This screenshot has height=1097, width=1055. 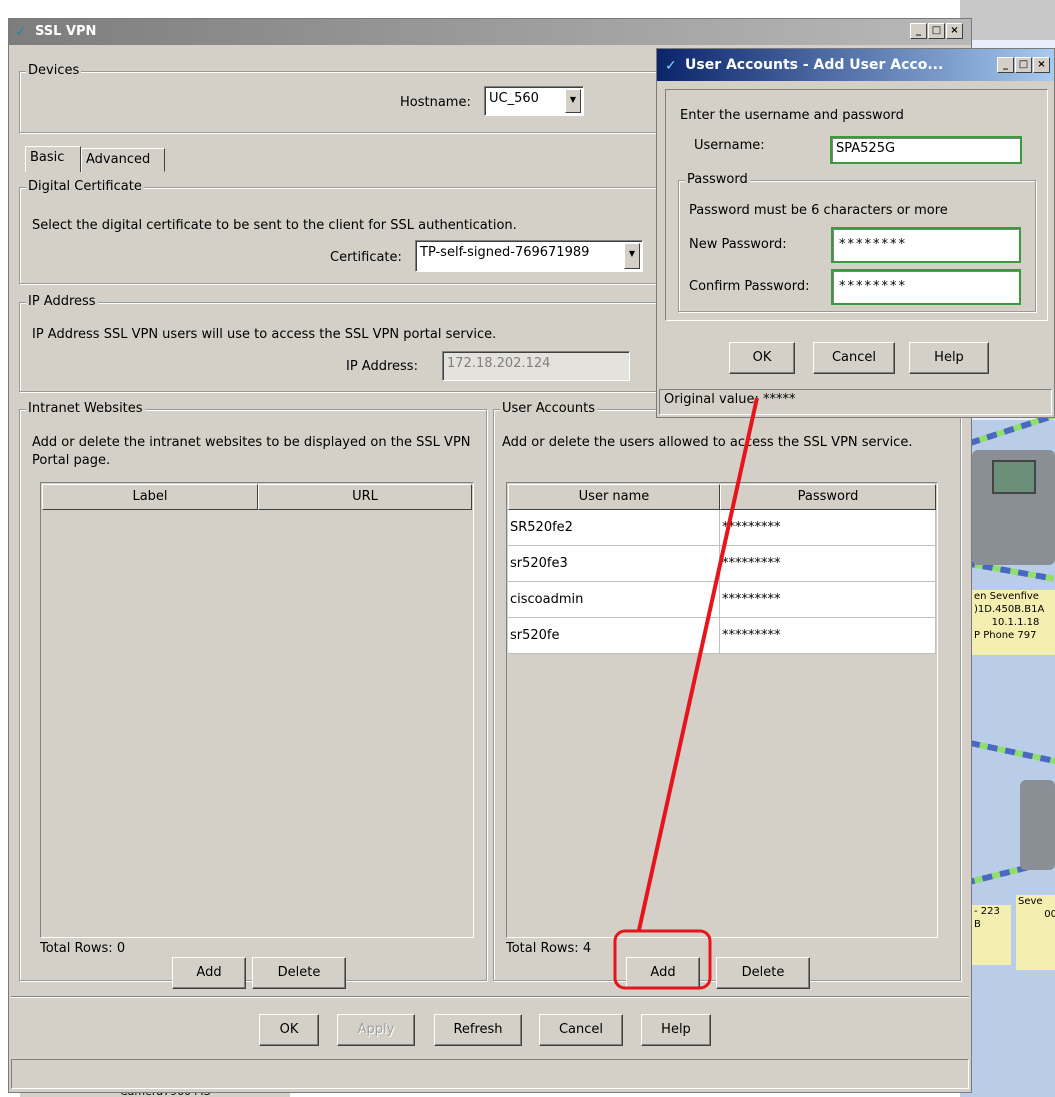 What do you see at coordinates (614, 636) in the screenshot?
I see `user-name-cell: sr520fe` at bounding box center [614, 636].